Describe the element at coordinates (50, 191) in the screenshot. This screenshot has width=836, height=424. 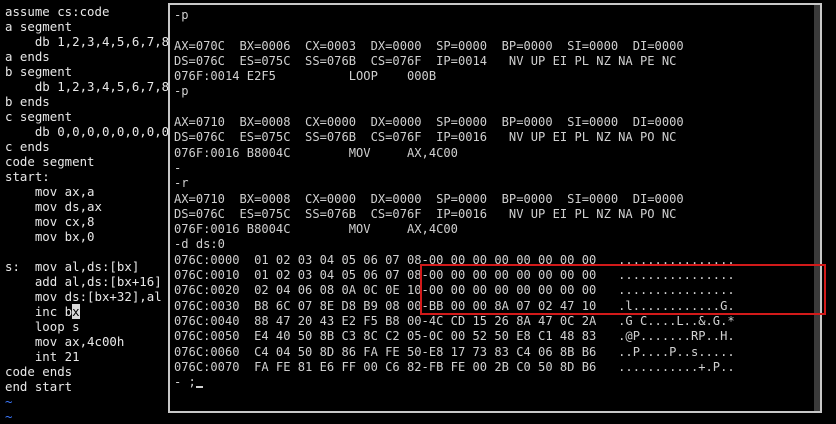
I see `code-line: mov ax,a` at that location.